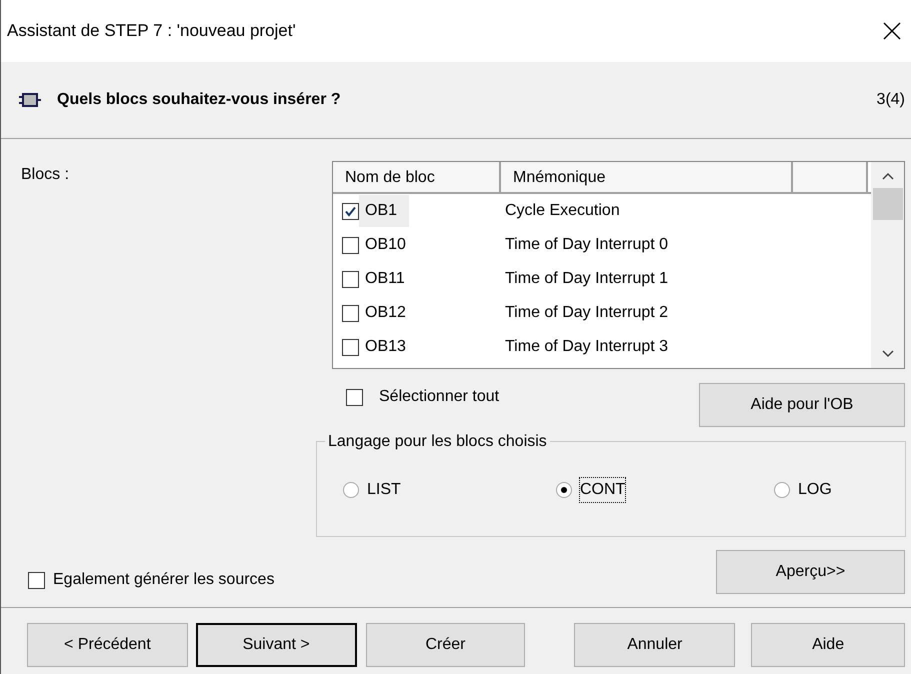 Image resolution: width=911 pixels, height=674 pixels. What do you see at coordinates (446, 645) in the screenshot?
I see `dialog-button: Créer` at bounding box center [446, 645].